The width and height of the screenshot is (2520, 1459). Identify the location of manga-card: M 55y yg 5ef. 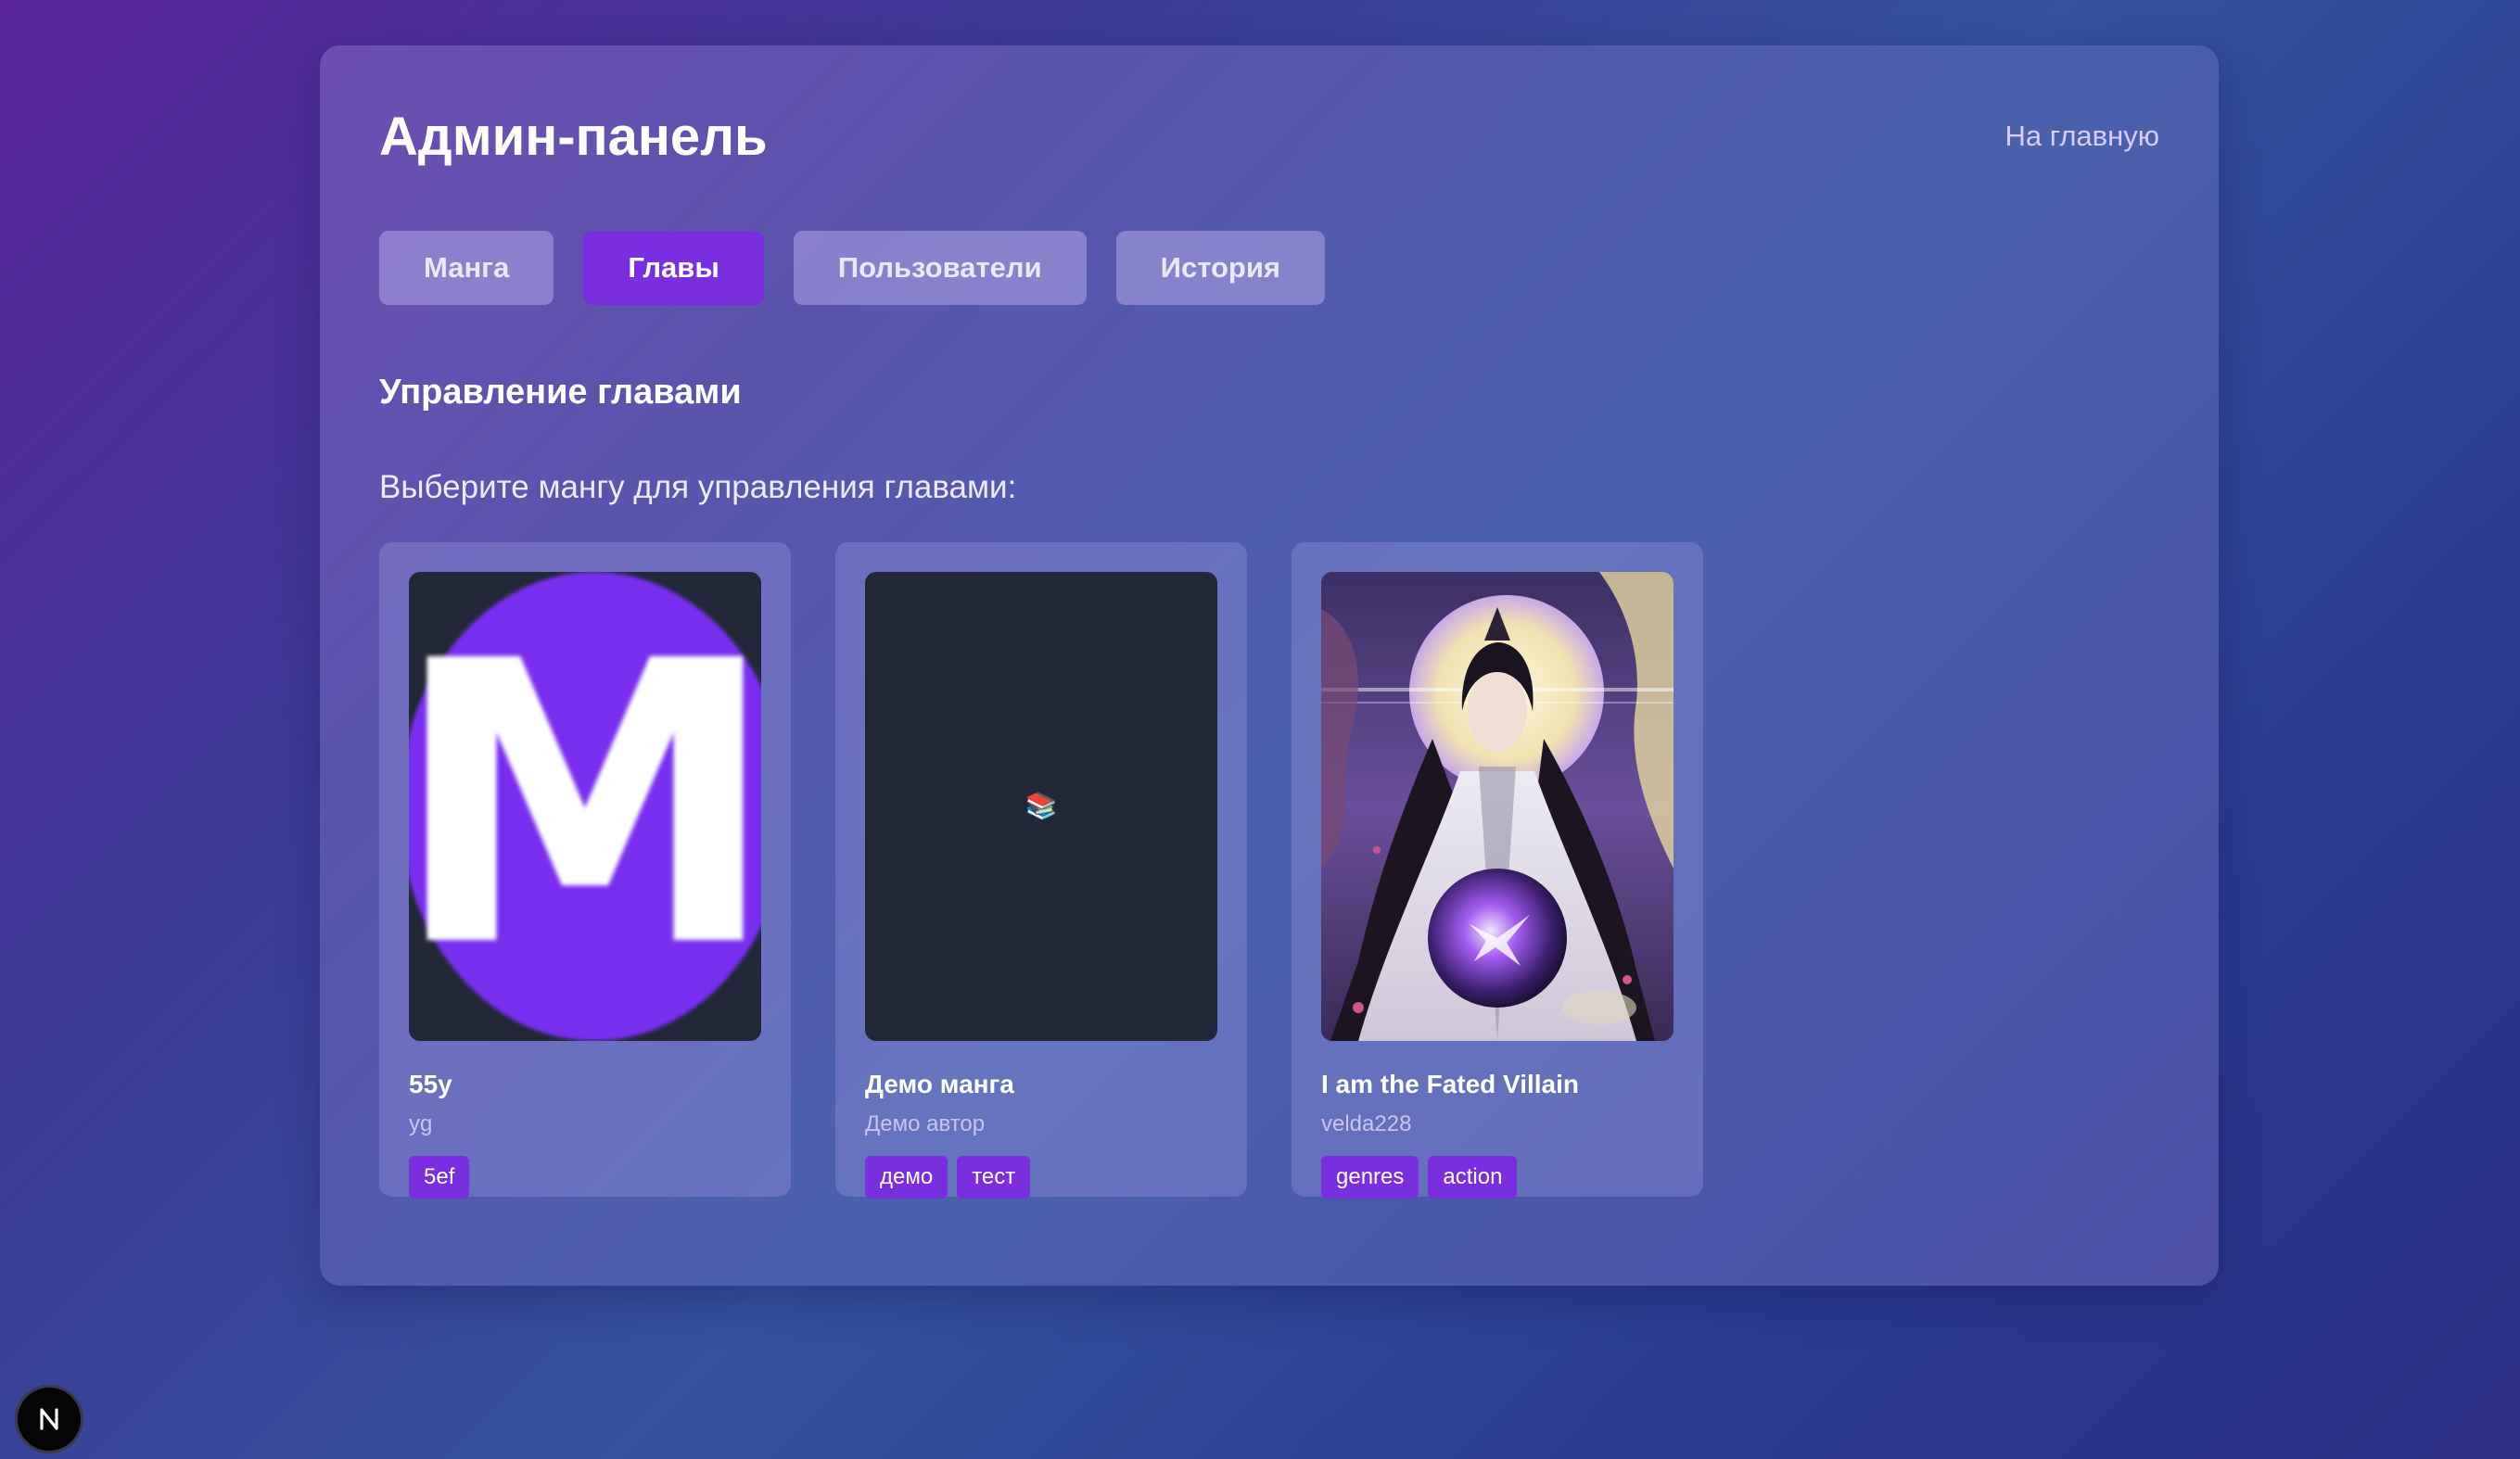
(585, 870).